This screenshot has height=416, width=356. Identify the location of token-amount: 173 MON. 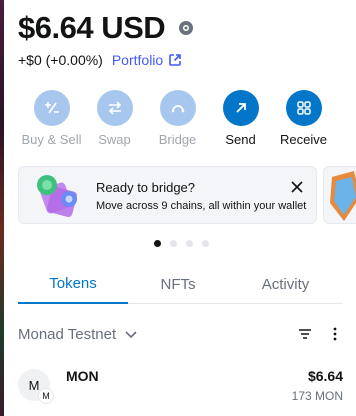
(317, 396).